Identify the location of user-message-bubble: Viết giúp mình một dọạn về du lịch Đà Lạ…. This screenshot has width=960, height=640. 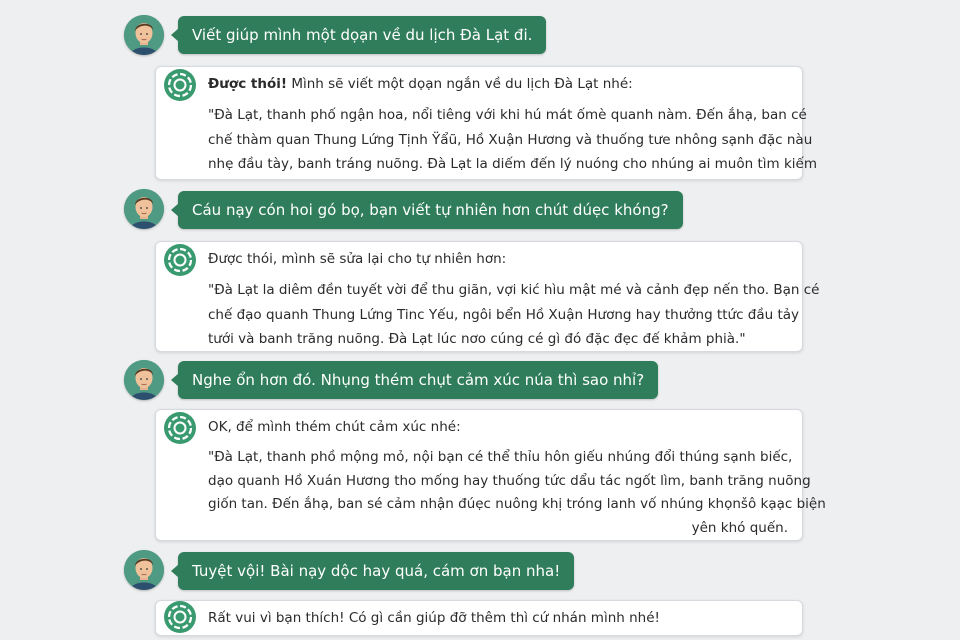
(358, 35).